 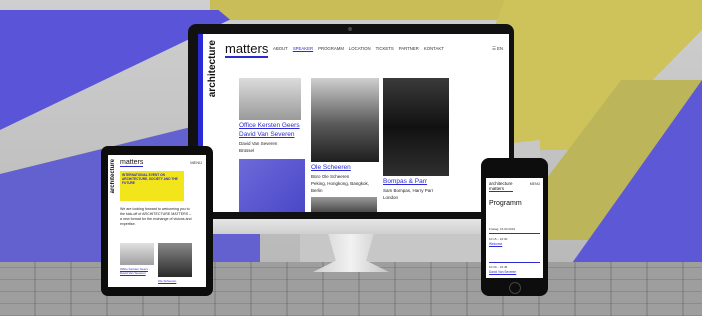 I want to click on speaker-title-geers: Office Kersten Geers, so click(x=269, y=126).